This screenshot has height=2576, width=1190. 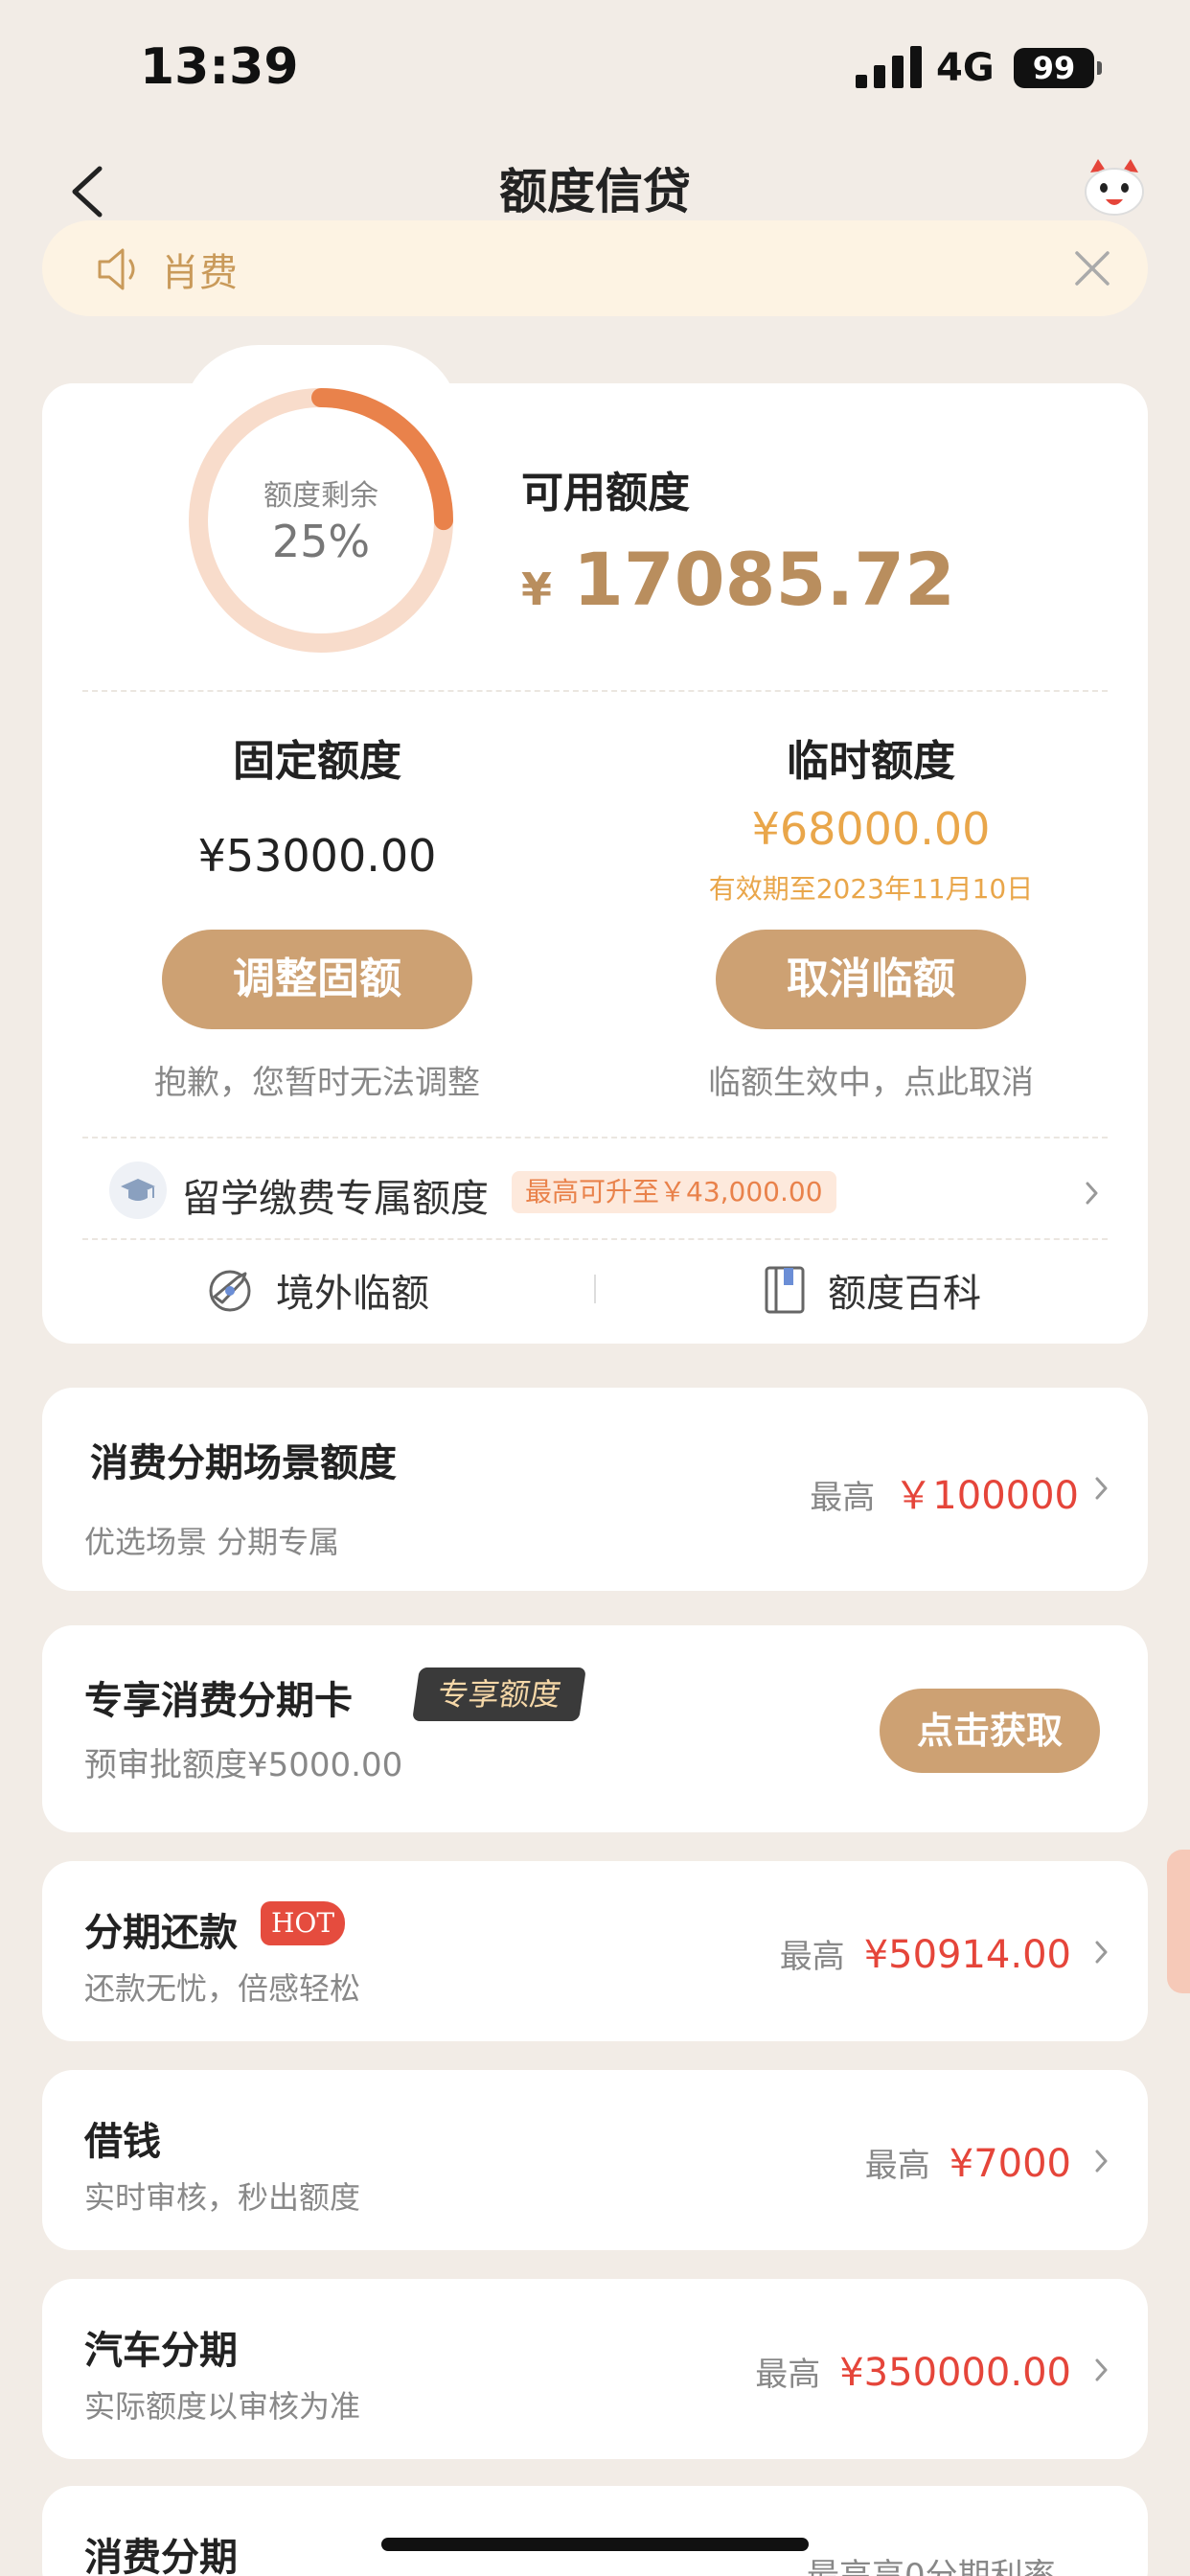 I want to click on speaker-icon, so click(x=121, y=269).